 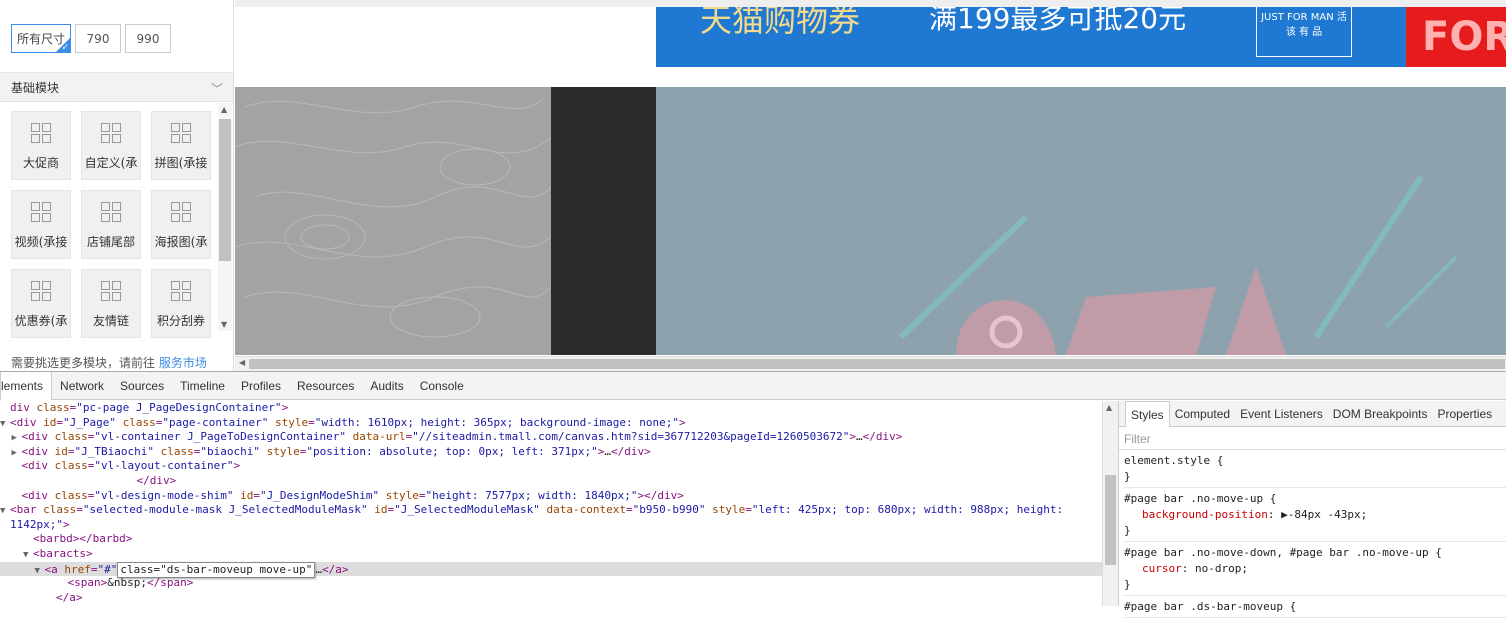 What do you see at coordinates (551, 598) in the screenshot?
I see `dom-node-line: </a>` at bounding box center [551, 598].